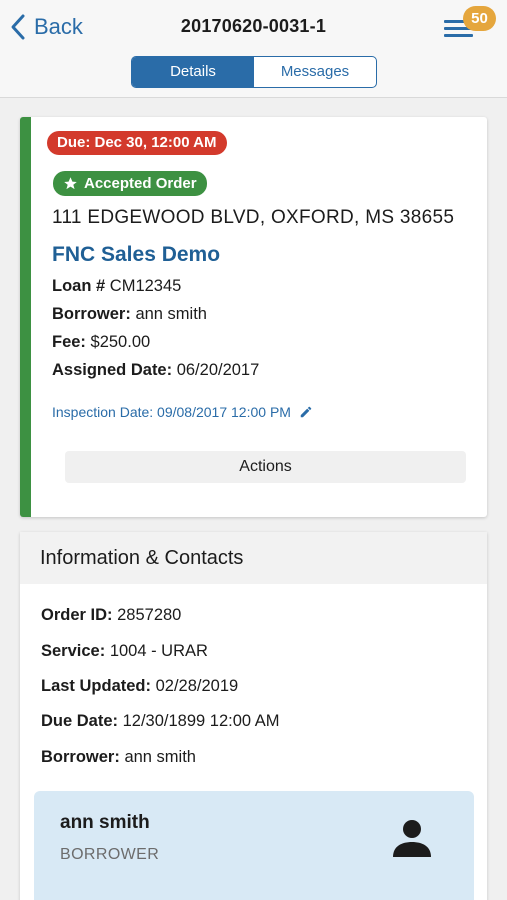 The width and height of the screenshot is (507, 900). I want to click on contact-card: ann smith BORROWER, so click(254, 845).